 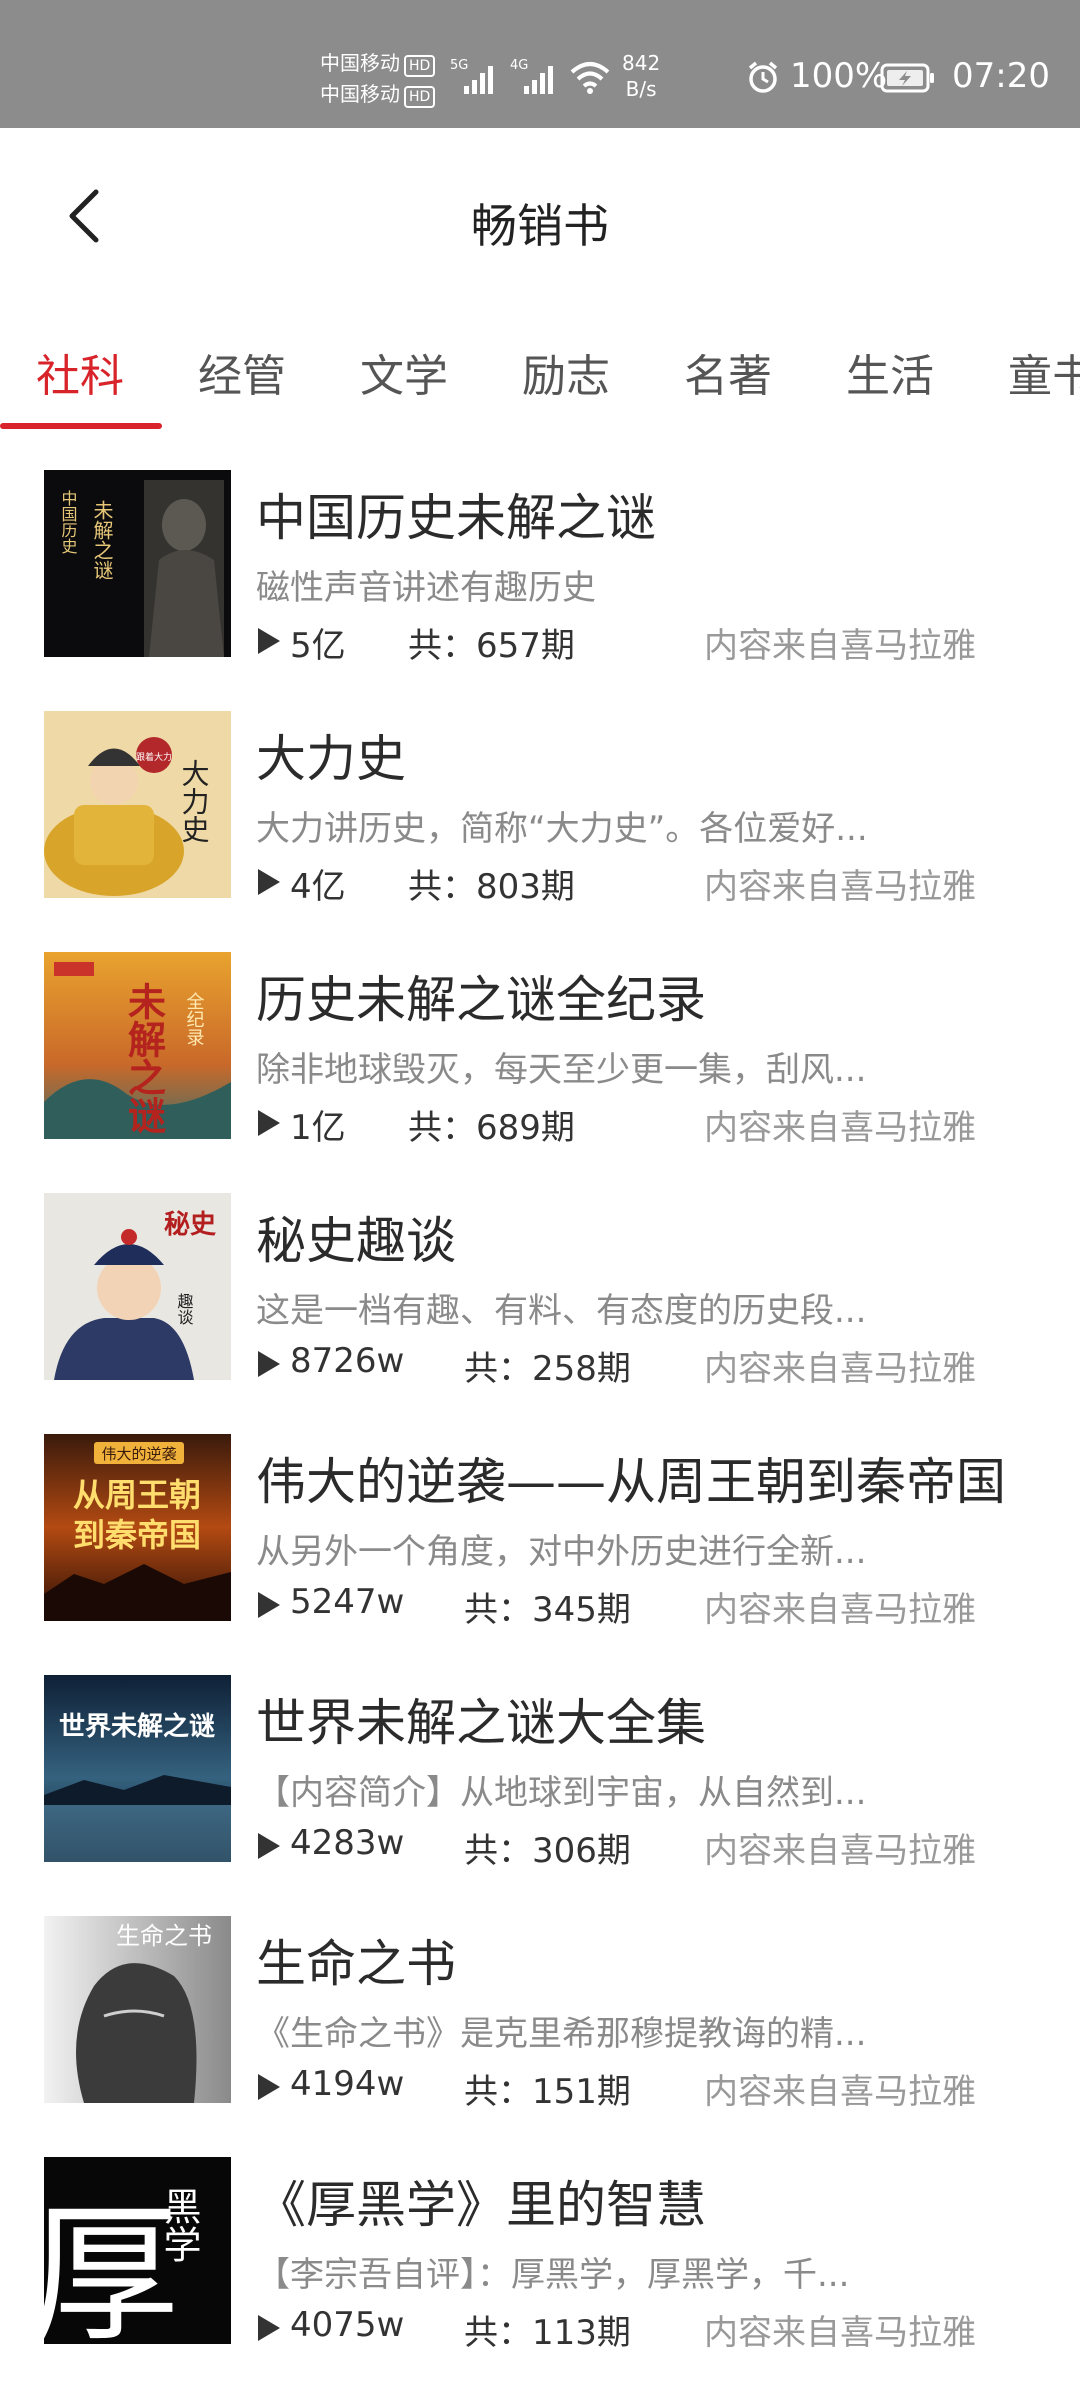 What do you see at coordinates (68, 522) in the screenshot?
I see `cover-text: 中国历史` at bounding box center [68, 522].